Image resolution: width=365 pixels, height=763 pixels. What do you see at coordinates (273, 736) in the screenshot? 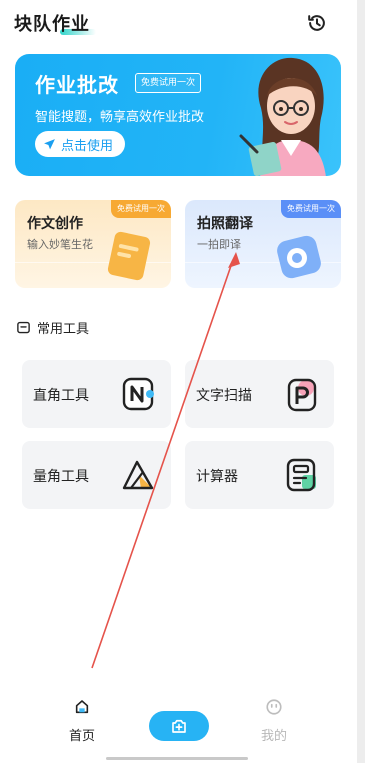
I see `nav-mine-label: 我的` at bounding box center [273, 736].